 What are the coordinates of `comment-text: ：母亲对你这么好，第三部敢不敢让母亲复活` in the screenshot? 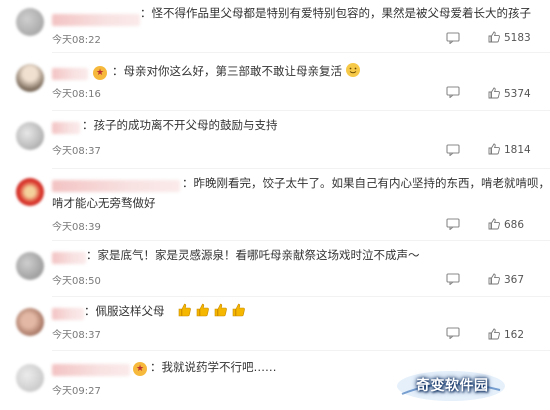 It's located at (236, 71).